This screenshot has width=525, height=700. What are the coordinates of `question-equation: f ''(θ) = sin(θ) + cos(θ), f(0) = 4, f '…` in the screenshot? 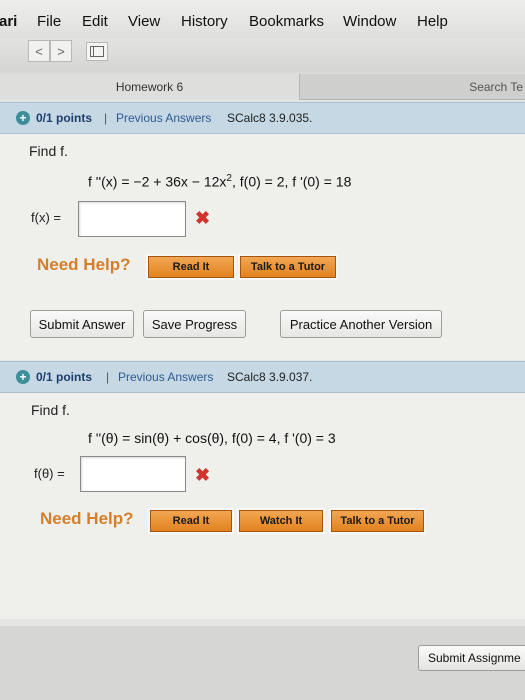 It's located at (212, 438).